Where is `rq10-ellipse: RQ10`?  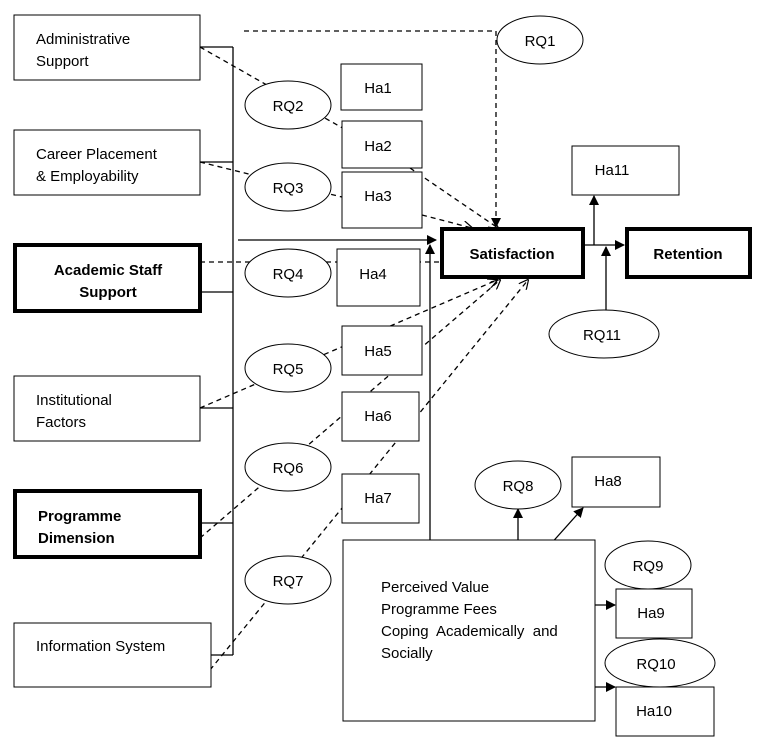 rq10-ellipse: RQ10 is located at coordinates (660, 663).